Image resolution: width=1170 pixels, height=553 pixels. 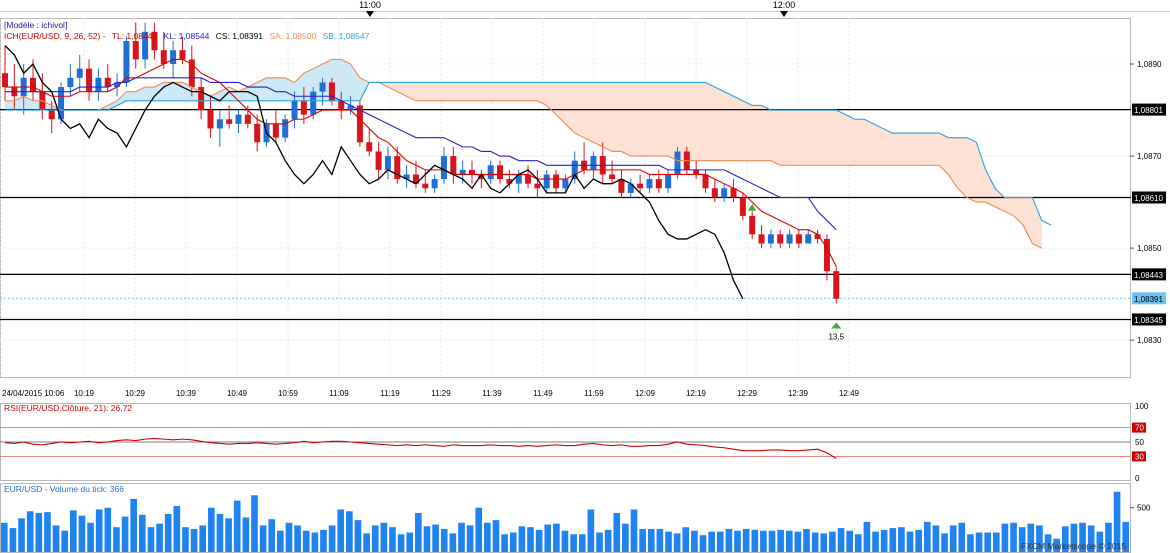 What do you see at coordinates (135, 393) in the screenshot?
I see `x-tick-label: 10:29` at bounding box center [135, 393].